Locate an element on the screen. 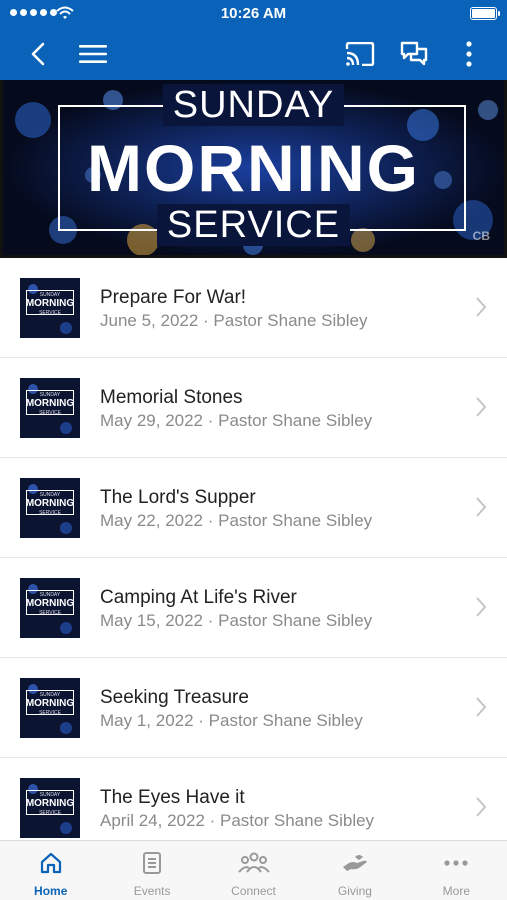 This screenshot has height=900, width=507. cast-icon is located at coordinates (360, 54).